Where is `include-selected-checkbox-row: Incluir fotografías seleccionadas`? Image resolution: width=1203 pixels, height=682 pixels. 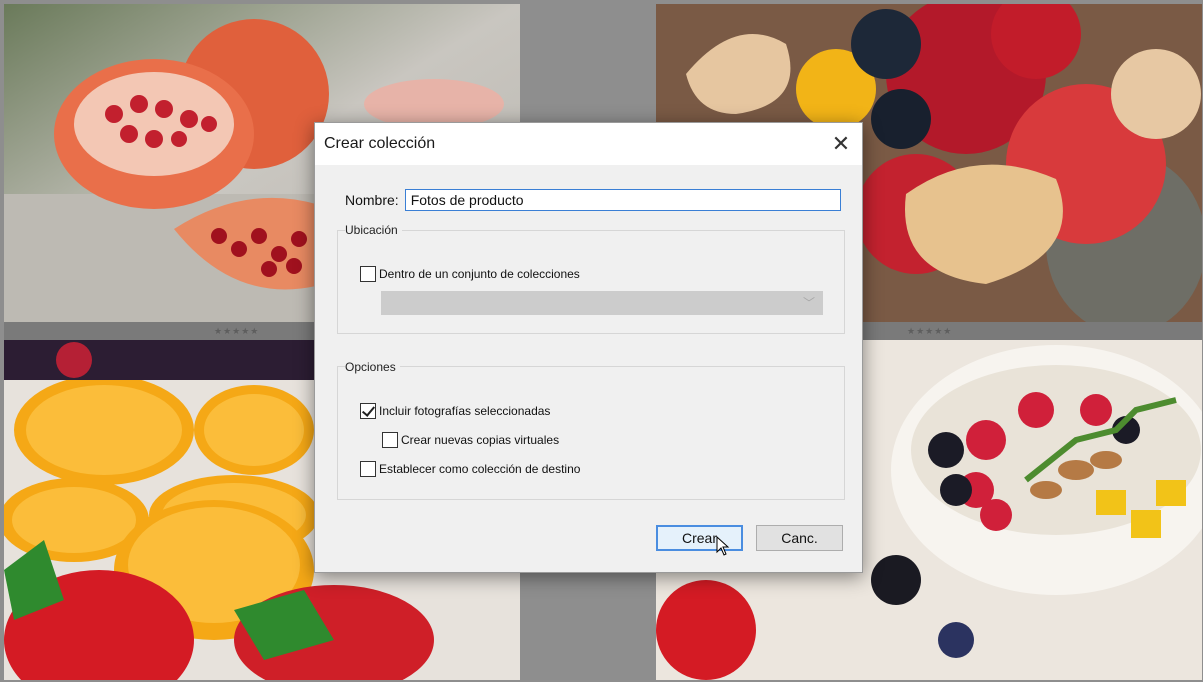 include-selected-checkbox-row: Incluir fotografías seleccionadas is located at coordinates (455, 411).